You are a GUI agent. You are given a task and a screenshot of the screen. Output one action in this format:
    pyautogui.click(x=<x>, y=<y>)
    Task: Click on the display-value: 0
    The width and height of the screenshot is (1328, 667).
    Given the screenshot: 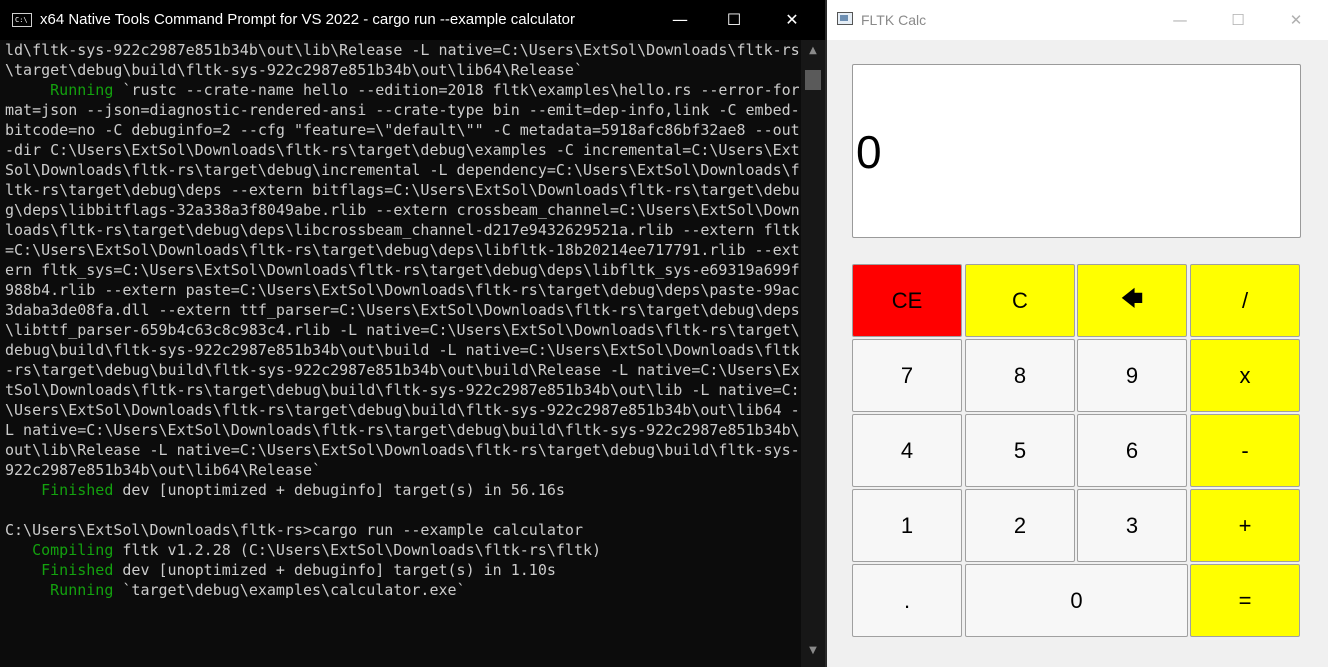 What is the action you would take?
    pyautogui.click(x=869, y=152)
    